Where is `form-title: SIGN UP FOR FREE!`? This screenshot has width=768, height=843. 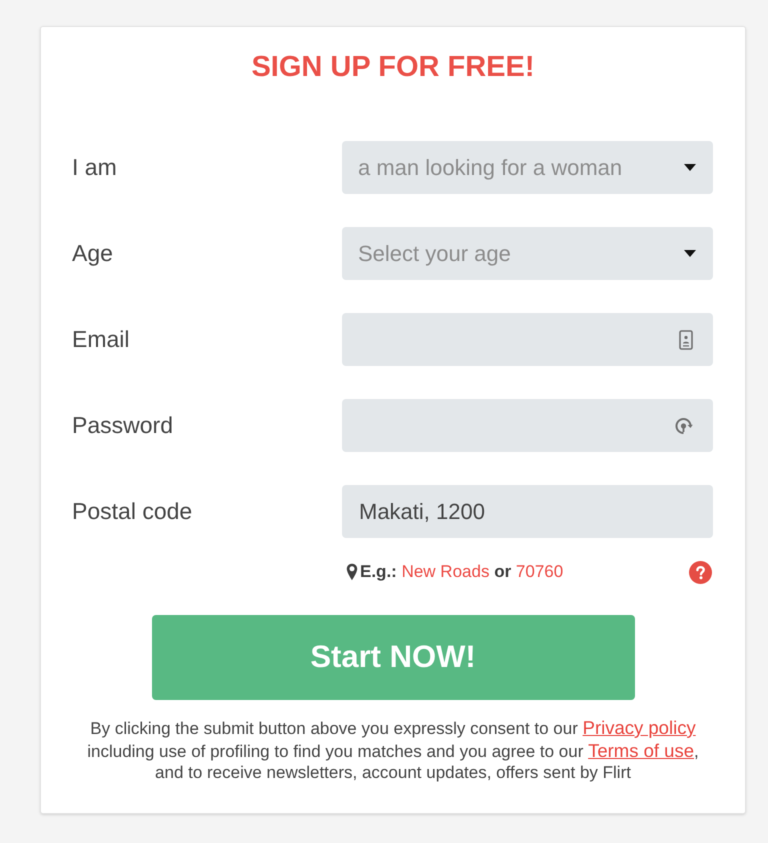 form-title: SIGN UP FOR FREE! is located at coordinates (393, 67).